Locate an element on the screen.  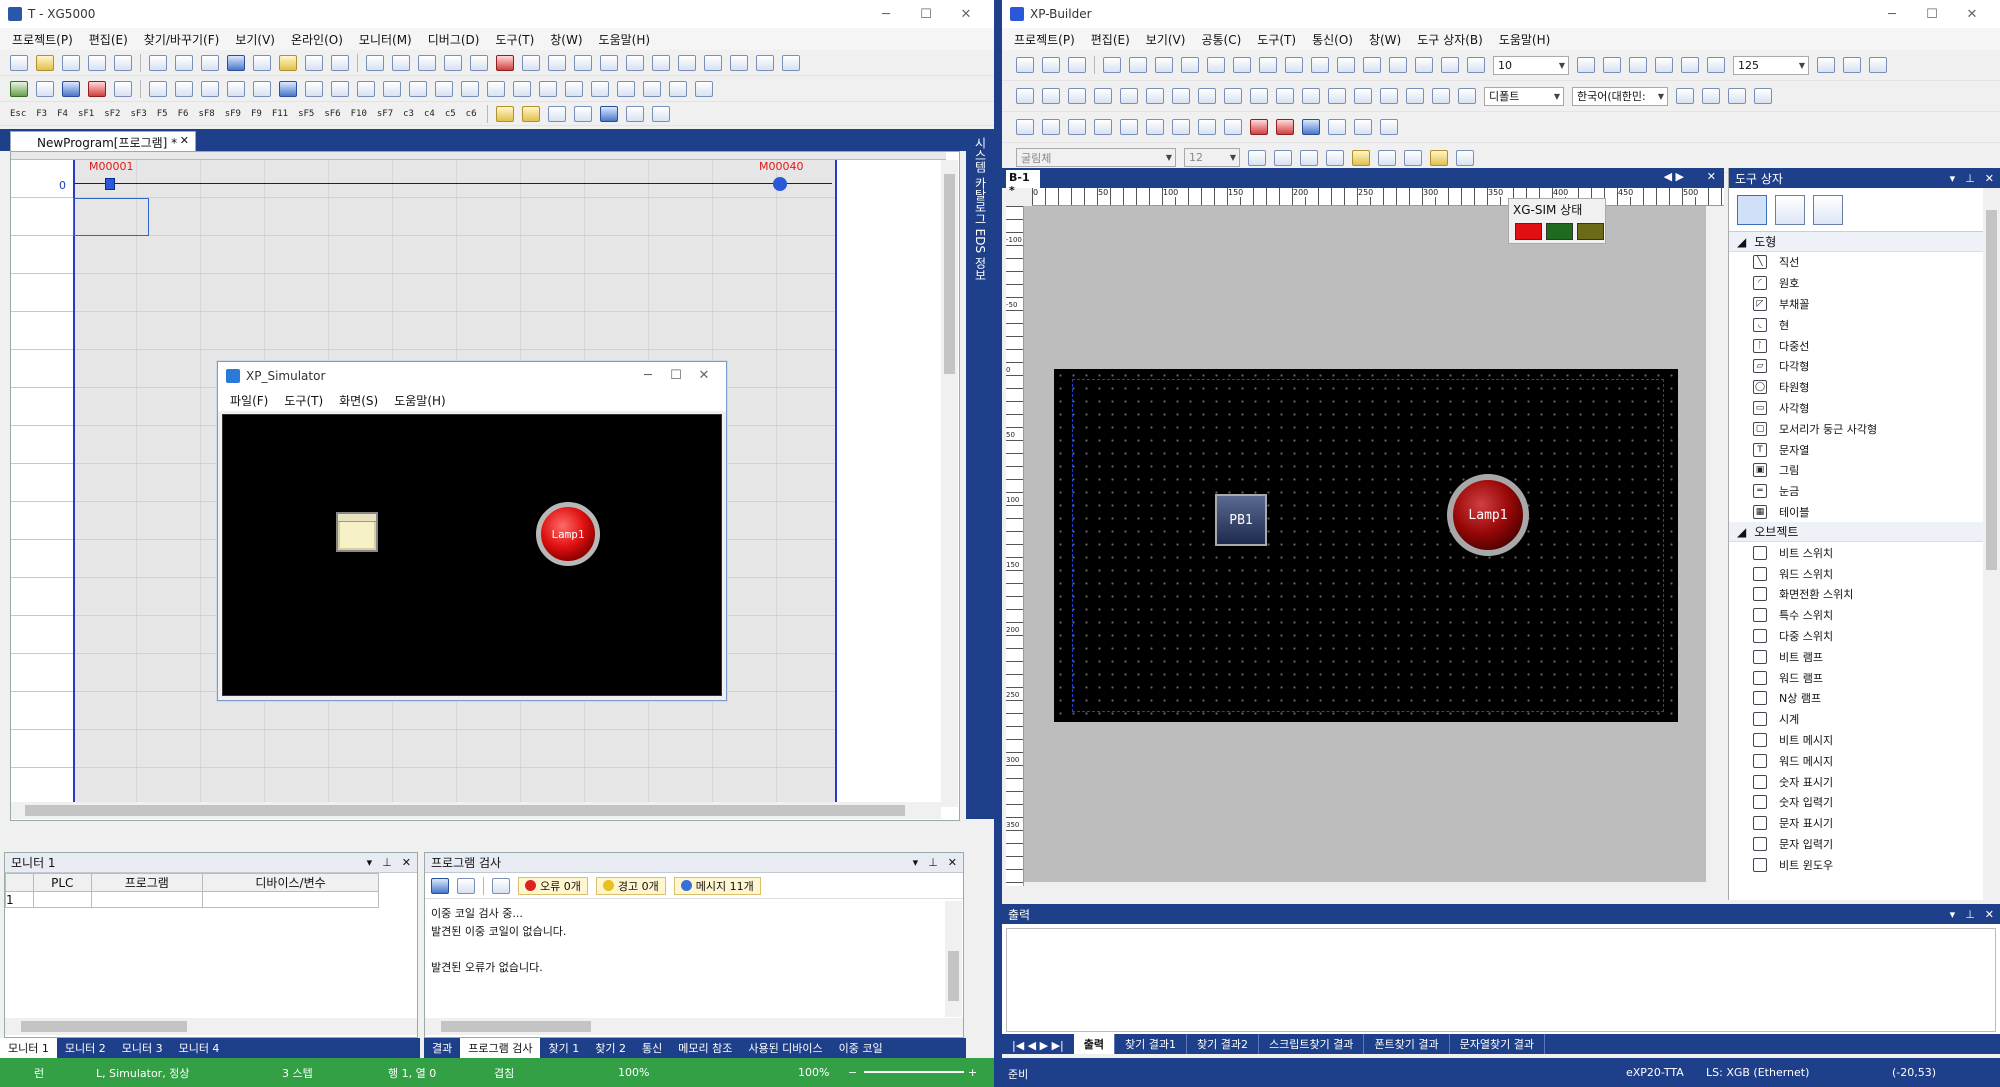
fkey-10: F11 is located at coordinates (280, 114).